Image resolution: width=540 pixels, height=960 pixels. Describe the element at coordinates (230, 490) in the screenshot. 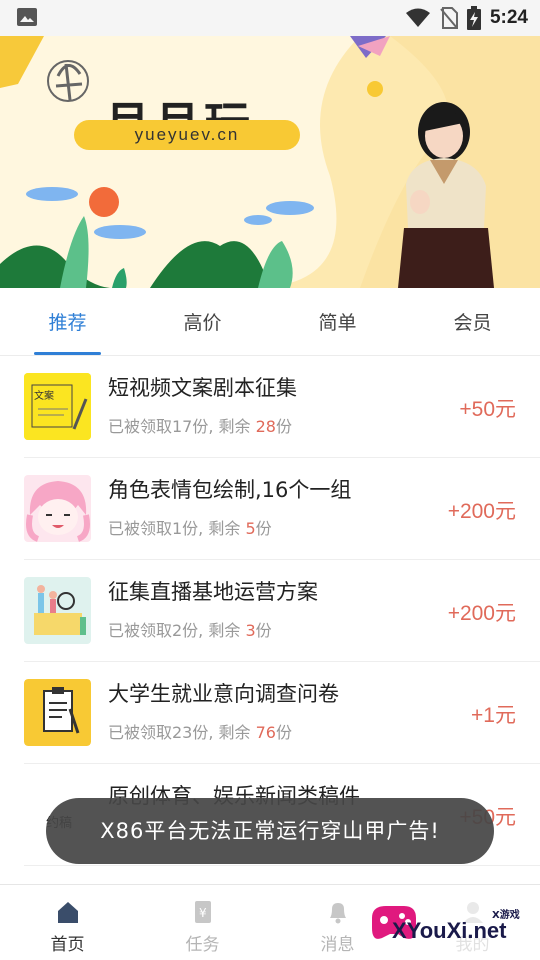

I see `task-title: 角色表情包绘制,16个一组` at that location.